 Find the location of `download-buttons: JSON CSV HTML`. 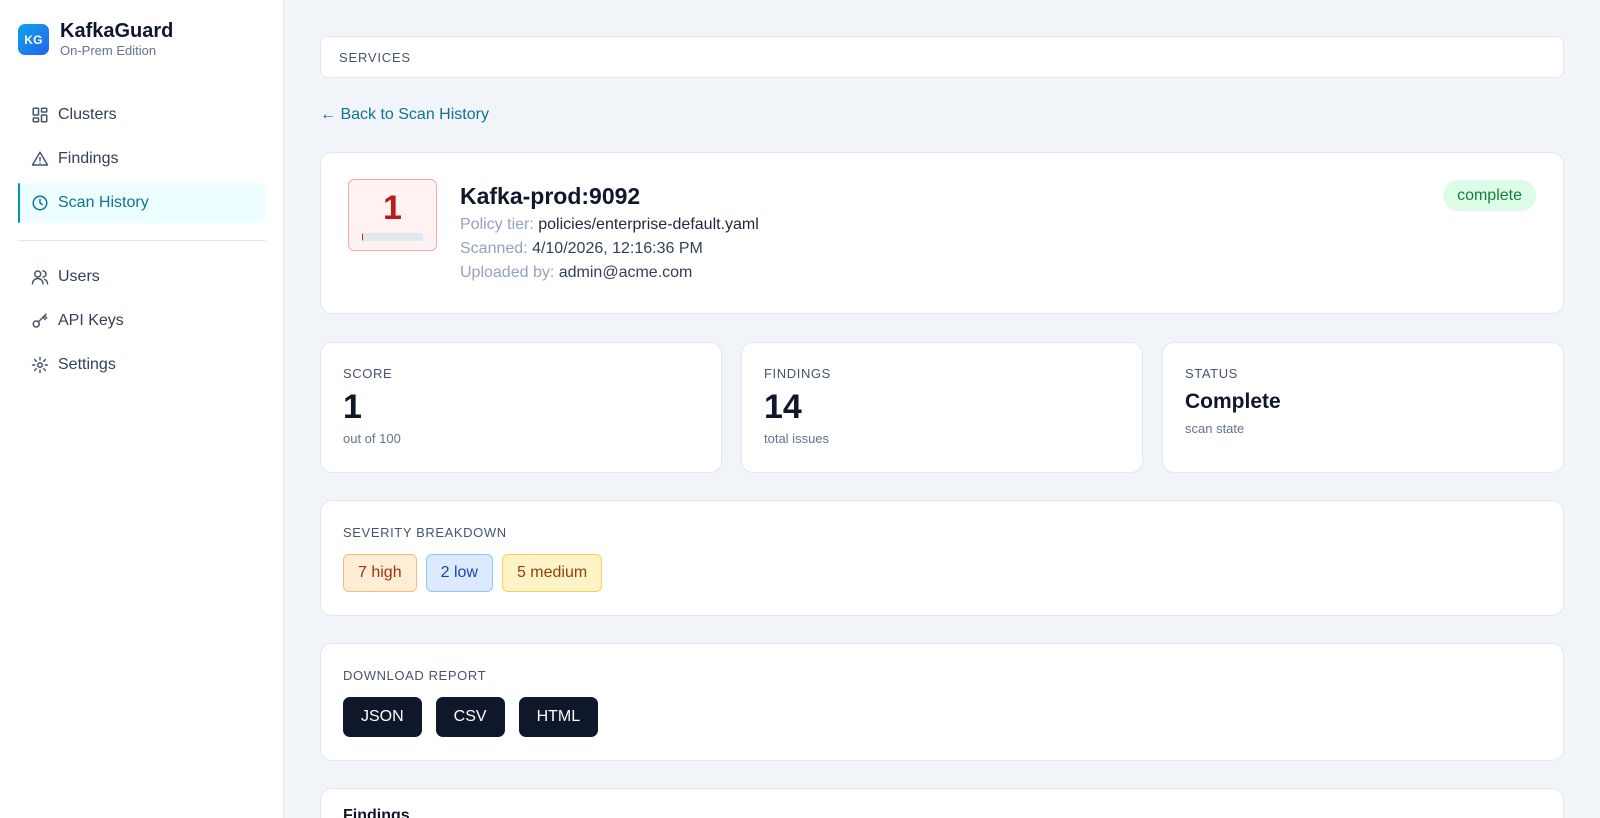

download-buttons: JSON CSV HTML is located at coordinates (942, 717).